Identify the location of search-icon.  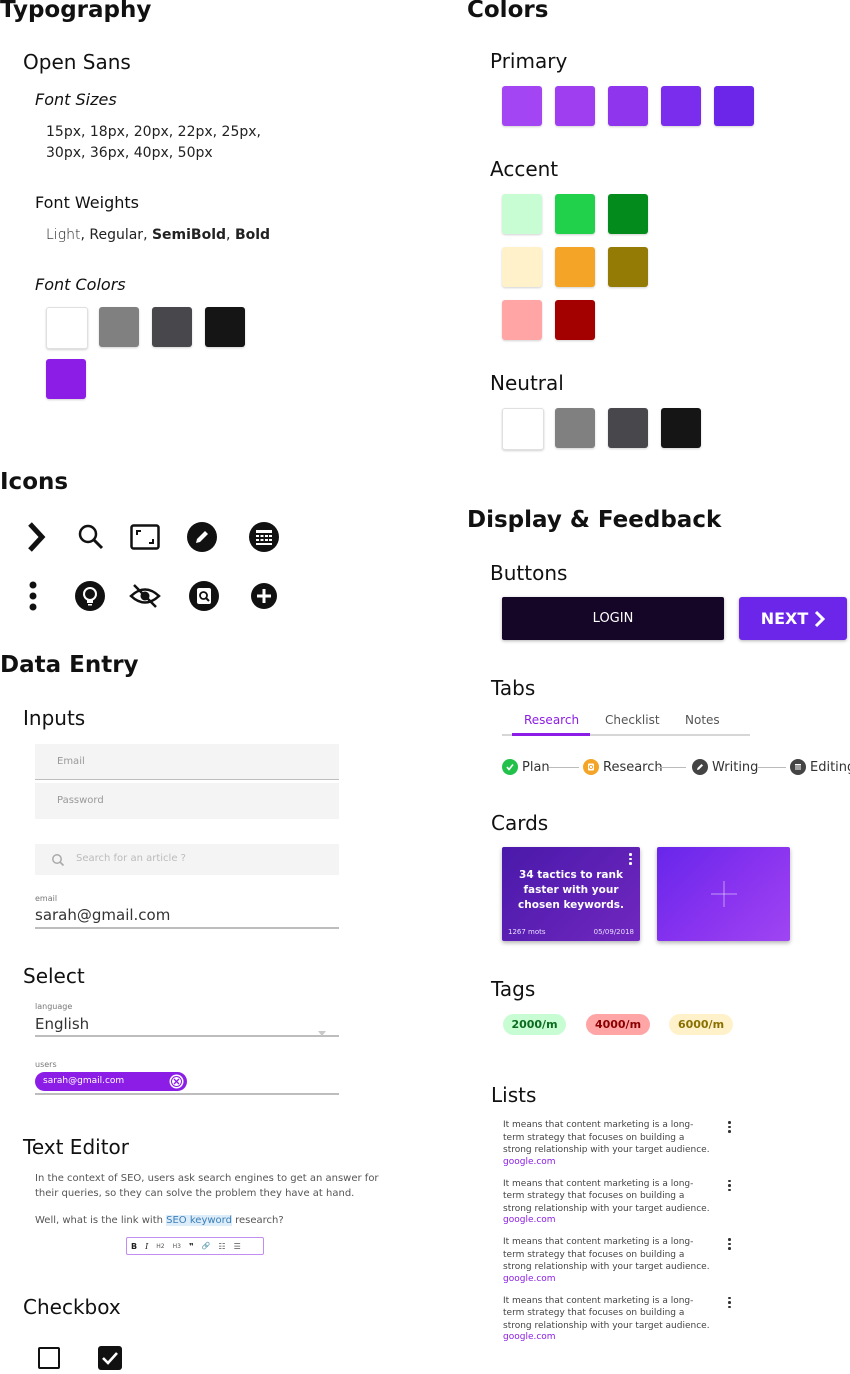
(91, 537).